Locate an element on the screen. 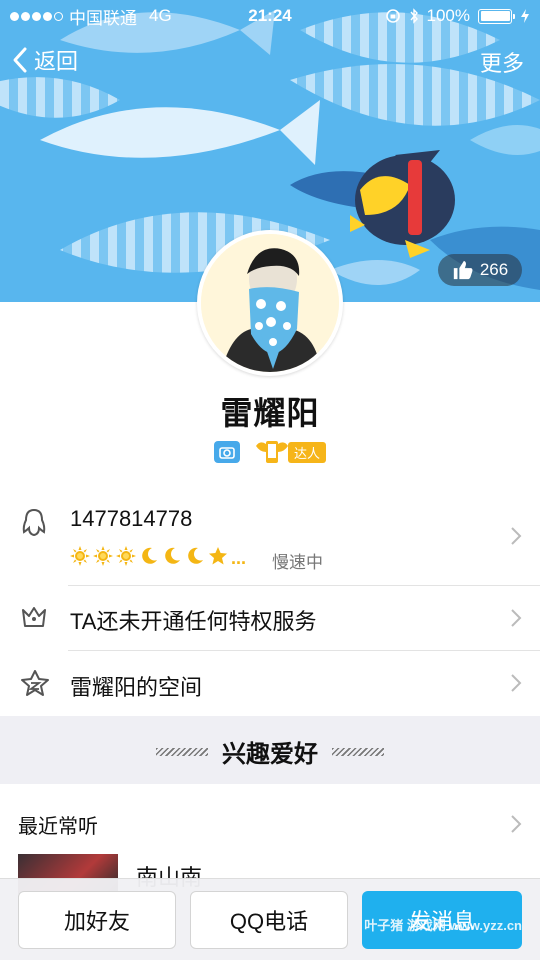 Image resolution: width=540 pixels, height=960 pixels. battery-icon is located at coordinates (496, 16).